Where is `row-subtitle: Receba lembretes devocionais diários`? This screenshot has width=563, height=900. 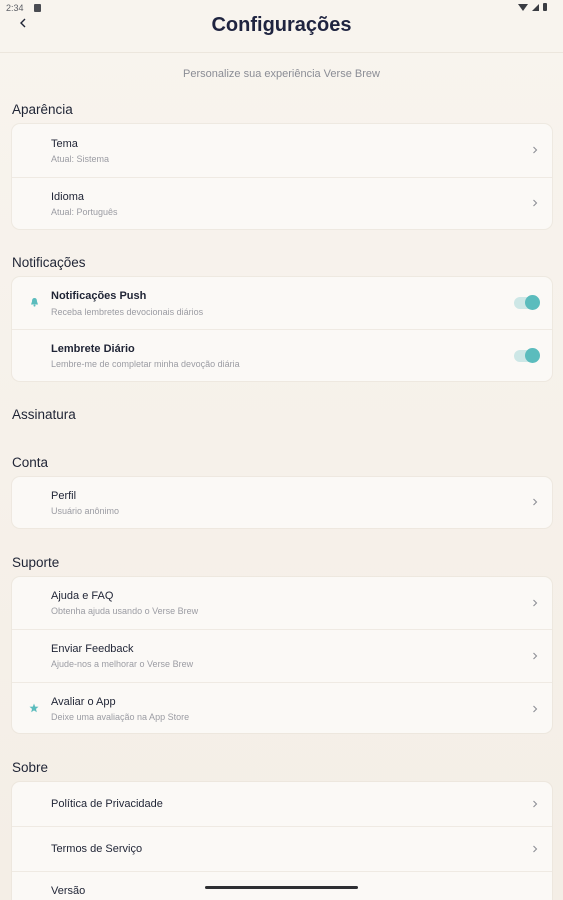
row-subtitle: Receba lembretes devocionais diários is located at coordinates (127, 312).